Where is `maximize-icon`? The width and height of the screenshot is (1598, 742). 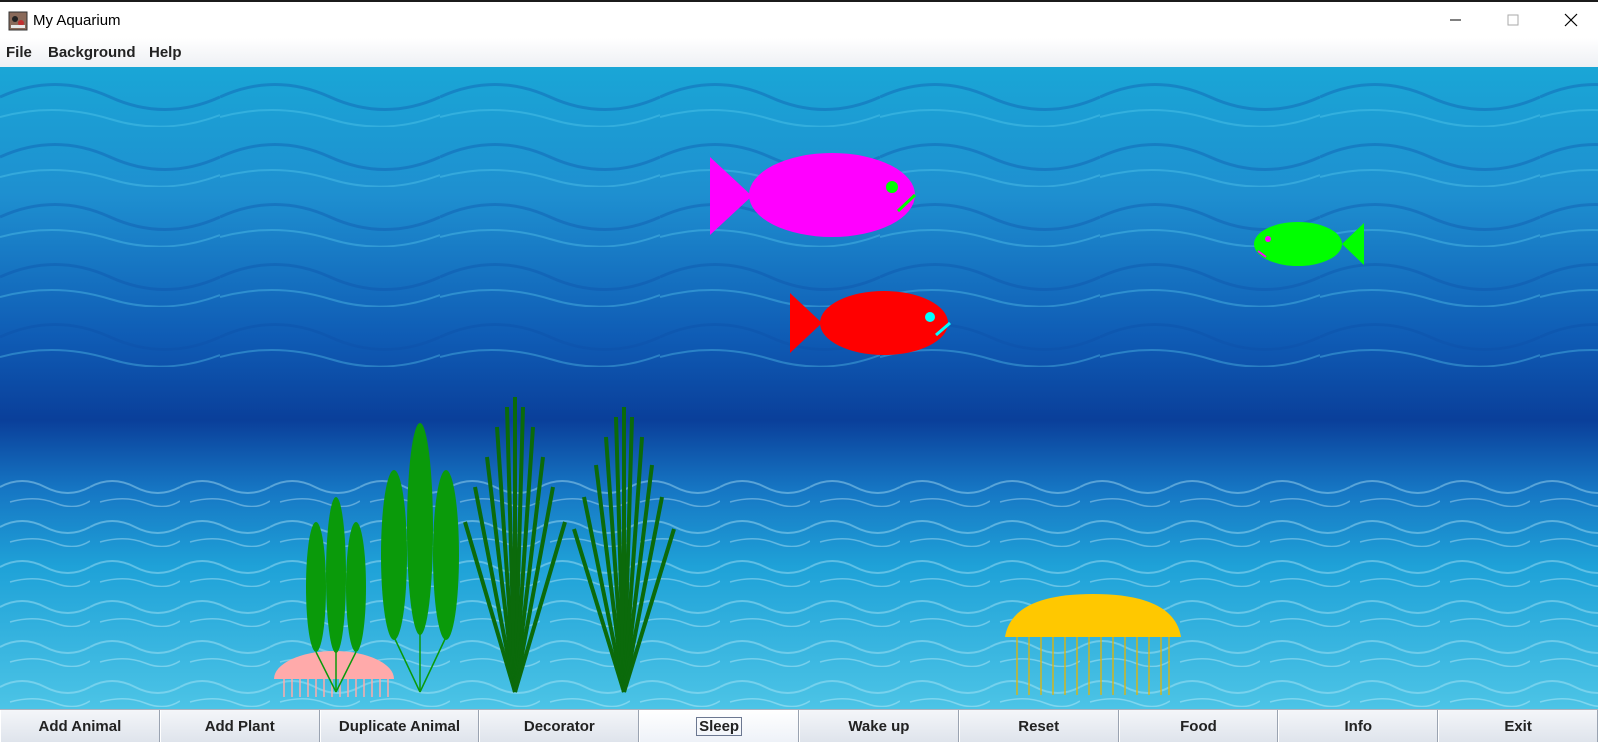
maximize-icon is located at coordinates (1513, 20).